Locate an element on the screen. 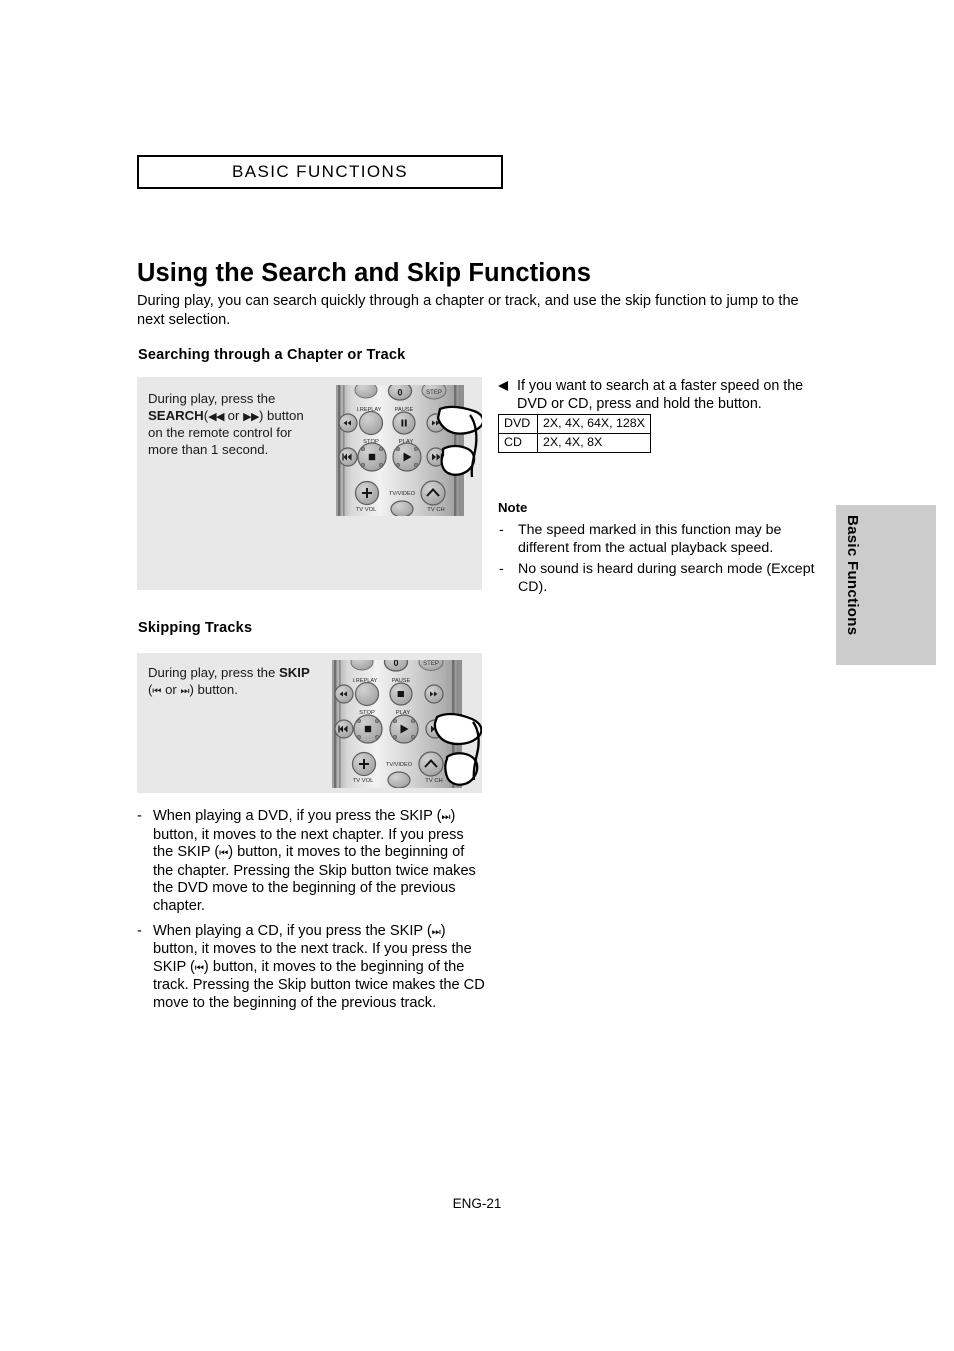 This screenshot has height=1351, width=954. chapter-title: BASIC FUNCTIONS is located at coordinates (320, 171).